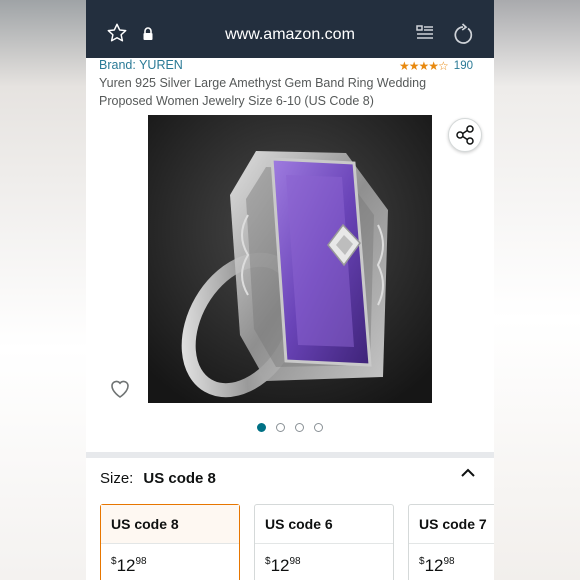  What do you see at coordinates (141, 65) in the screenshot?
I see `brand-link: Brand: YUREN` at bounding box center [141, 65].